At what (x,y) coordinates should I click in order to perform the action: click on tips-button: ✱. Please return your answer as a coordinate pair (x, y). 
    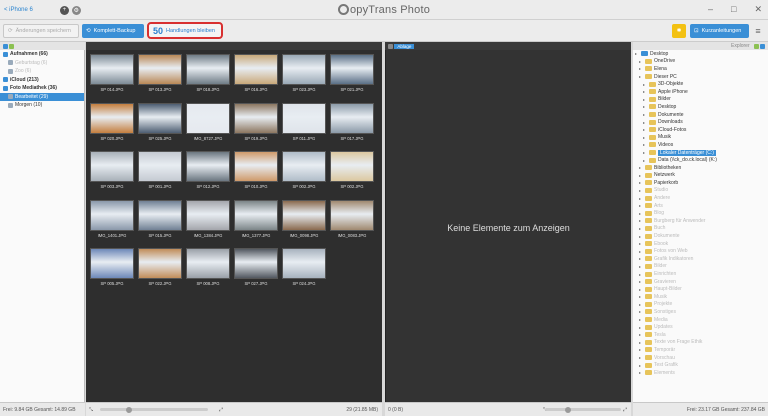
    Looking at the image, I should click on (679, 31).